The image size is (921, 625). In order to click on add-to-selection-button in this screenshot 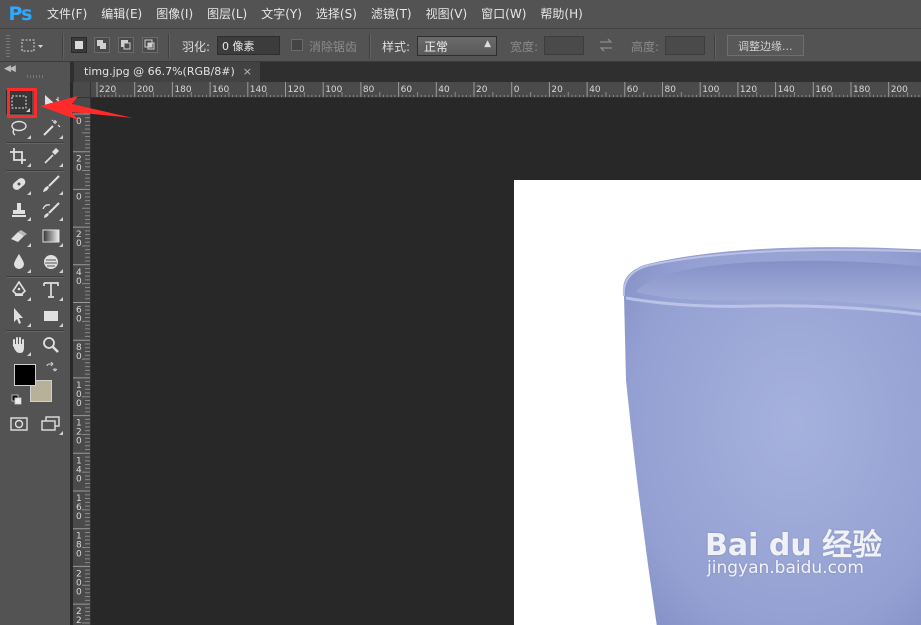, I will do `click(102, 45)`.